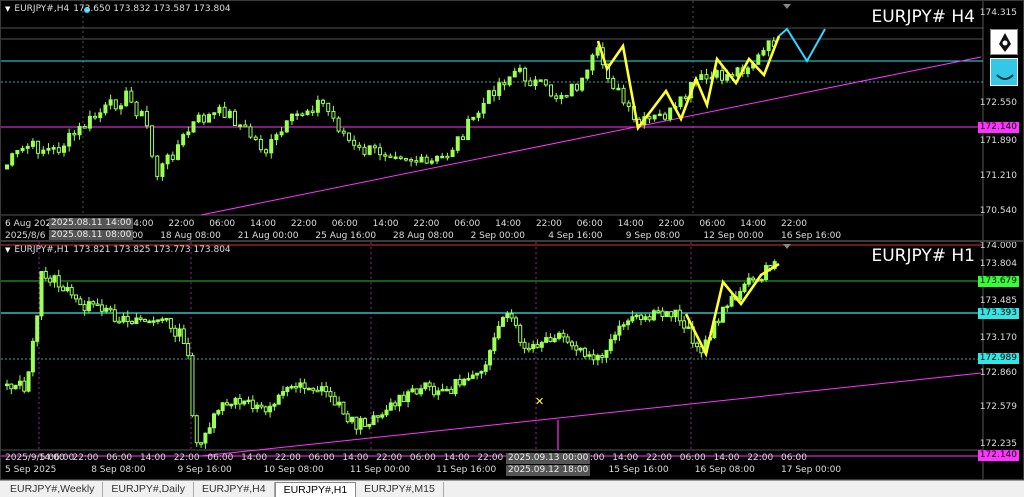  Describe the element at coordinates (234, 489) in the screenshot. I see `chart-tab-2: EURJPY#,H4` at that location.